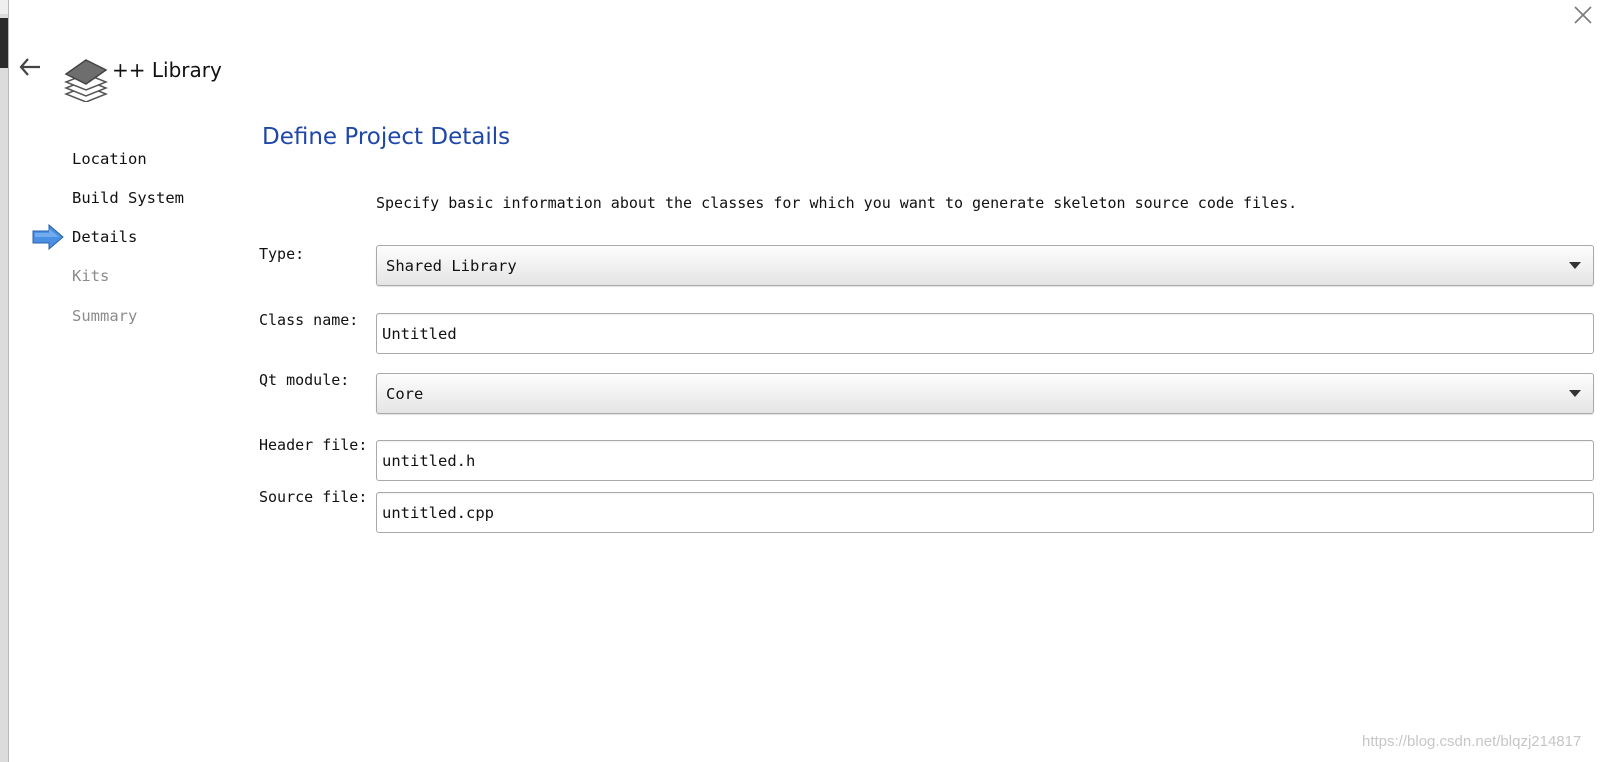  What do you see at coordinates (4, 7) in the screenshot?
I see `background-window-strip` at bounding box center [4, 7].